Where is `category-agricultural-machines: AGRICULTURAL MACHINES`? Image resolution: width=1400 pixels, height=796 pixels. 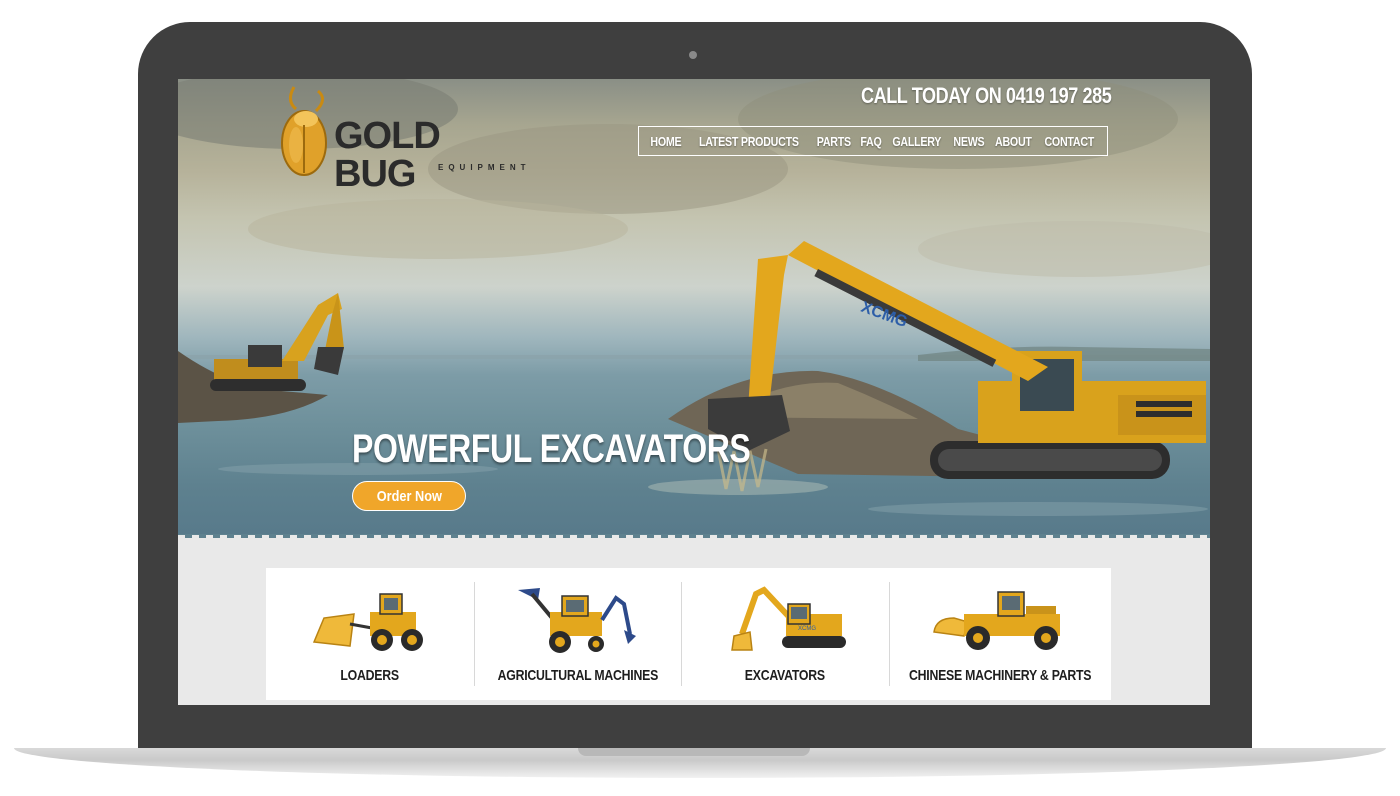 category-agricultural-machines: AGRICULTURAL MACHINES is located at coordinates (577, 634).